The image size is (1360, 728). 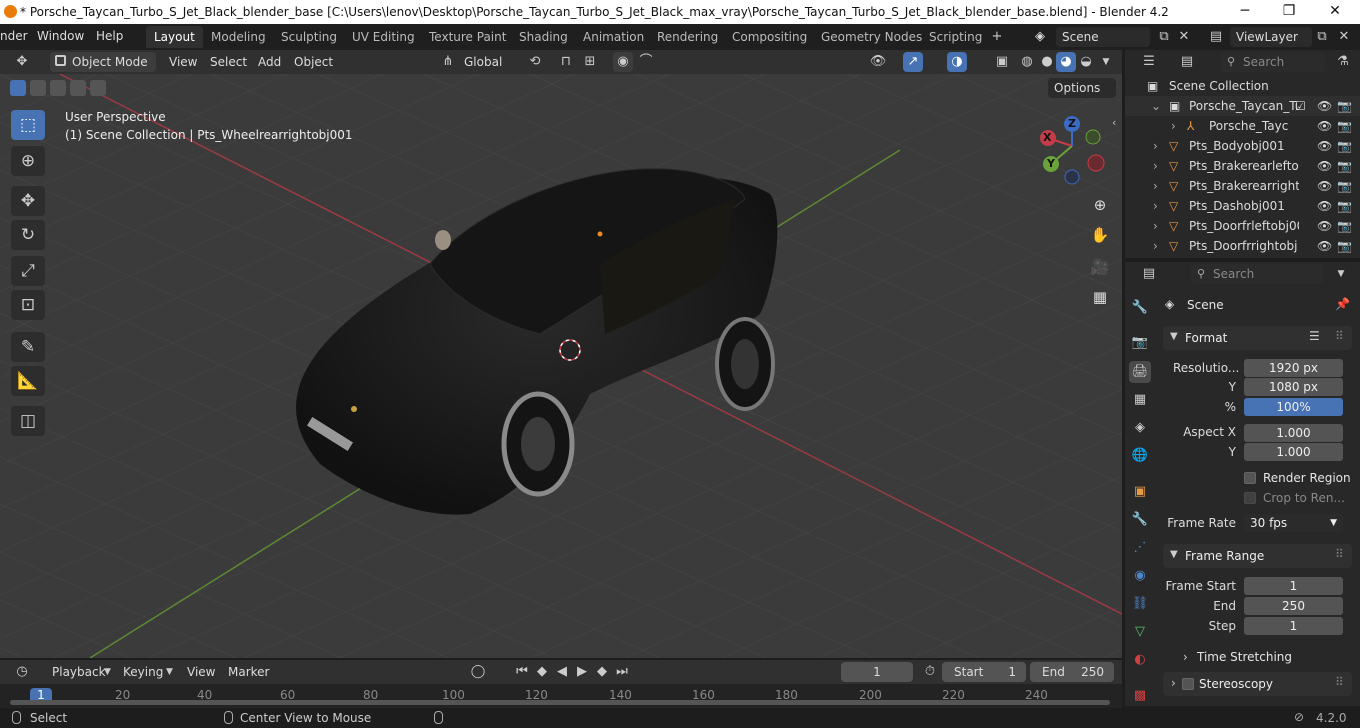 I want to click on wireframe-shading-icon: ◍, so click(x=1027, y=62).